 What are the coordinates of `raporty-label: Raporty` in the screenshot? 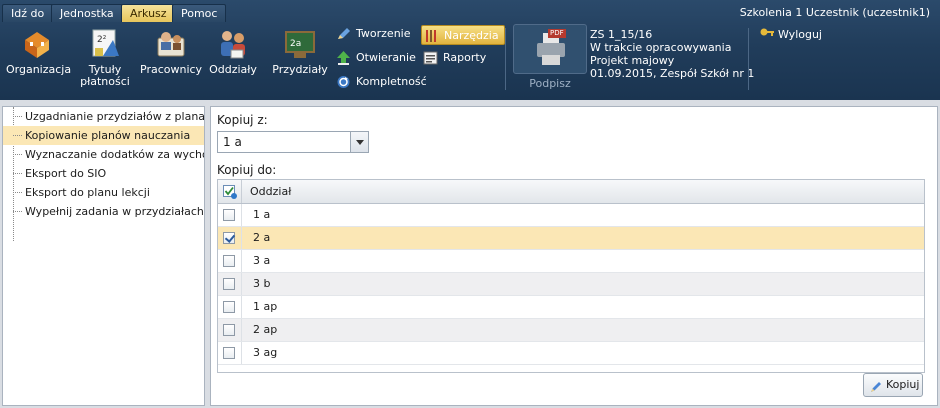 It's located at (465, 57).